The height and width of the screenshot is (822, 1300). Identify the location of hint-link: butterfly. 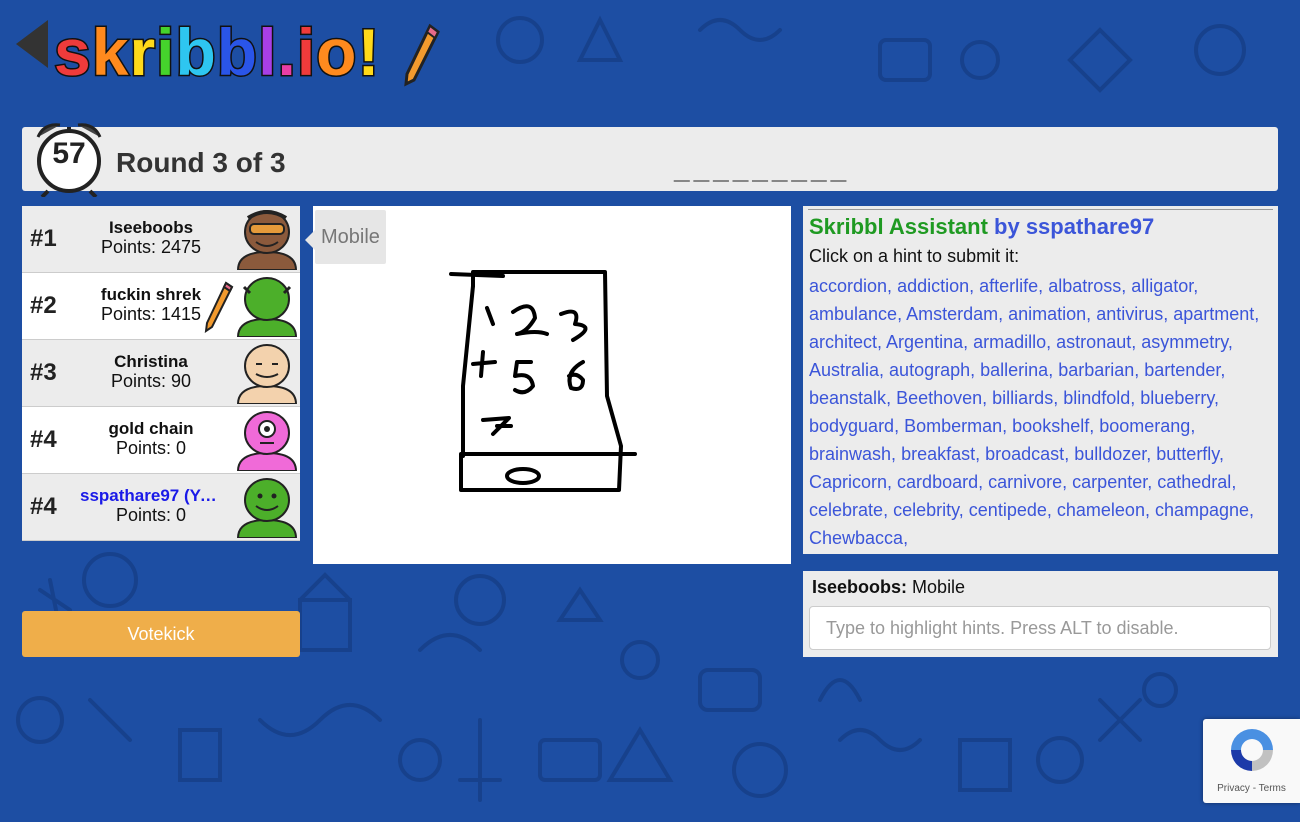
(1187, 454).